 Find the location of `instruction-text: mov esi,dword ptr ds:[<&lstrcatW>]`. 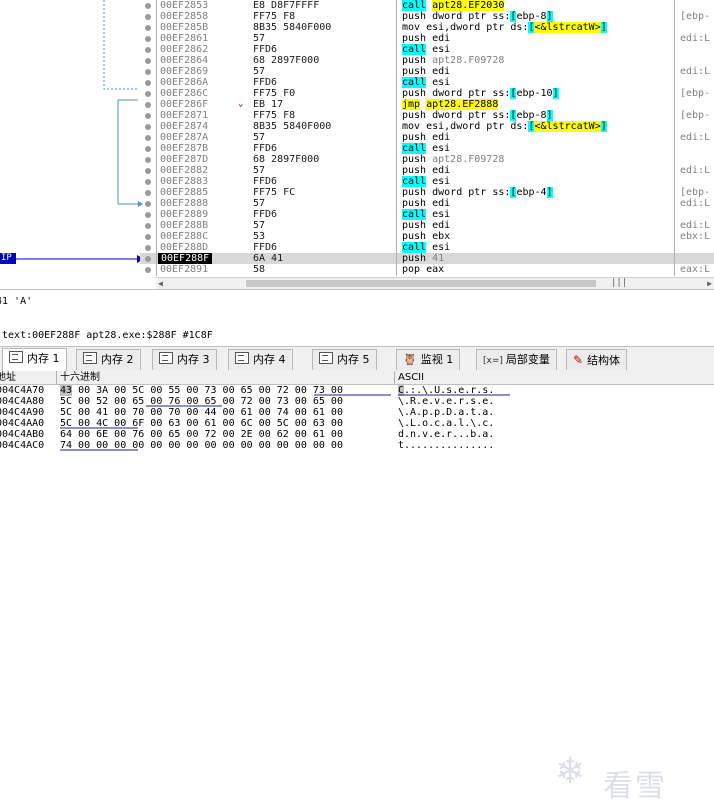

instruction-text: mov esi,dword ptr ds:[<&lstrcatW>] is located at coordinates (504, 126).